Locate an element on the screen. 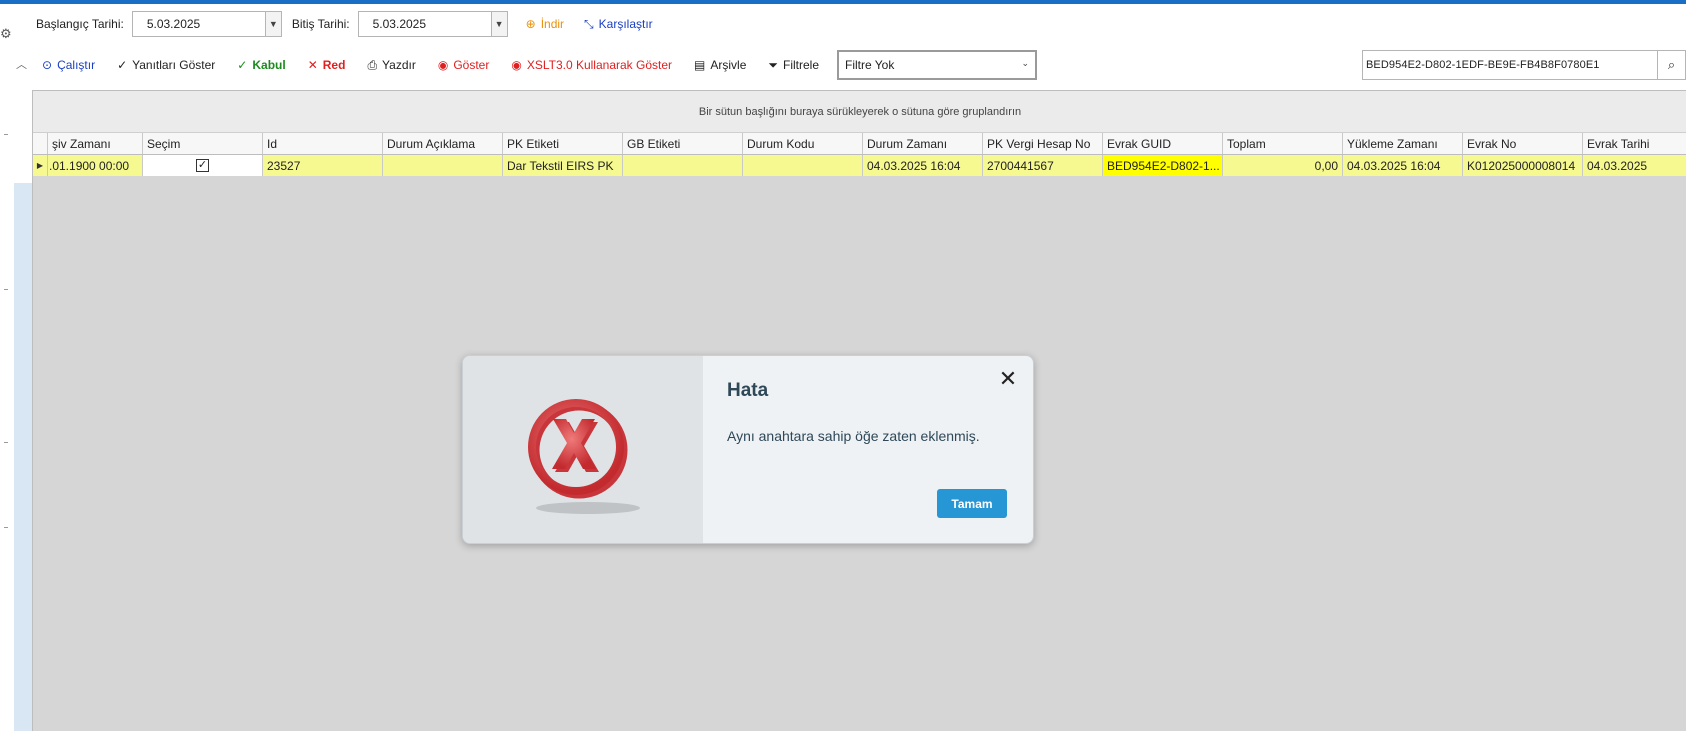 The image size is (1686, 731). reject-button: ✕ Red is located at coordinates (327, 65).